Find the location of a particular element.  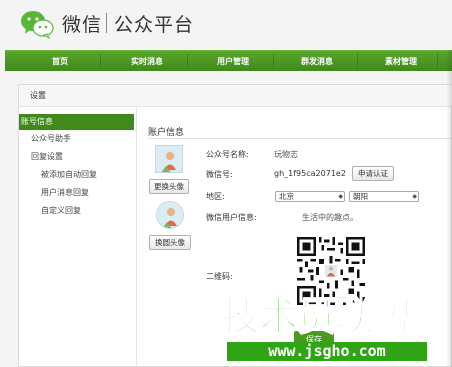

account-name-label: 公众号名称: is located at coordinates (227, 154).